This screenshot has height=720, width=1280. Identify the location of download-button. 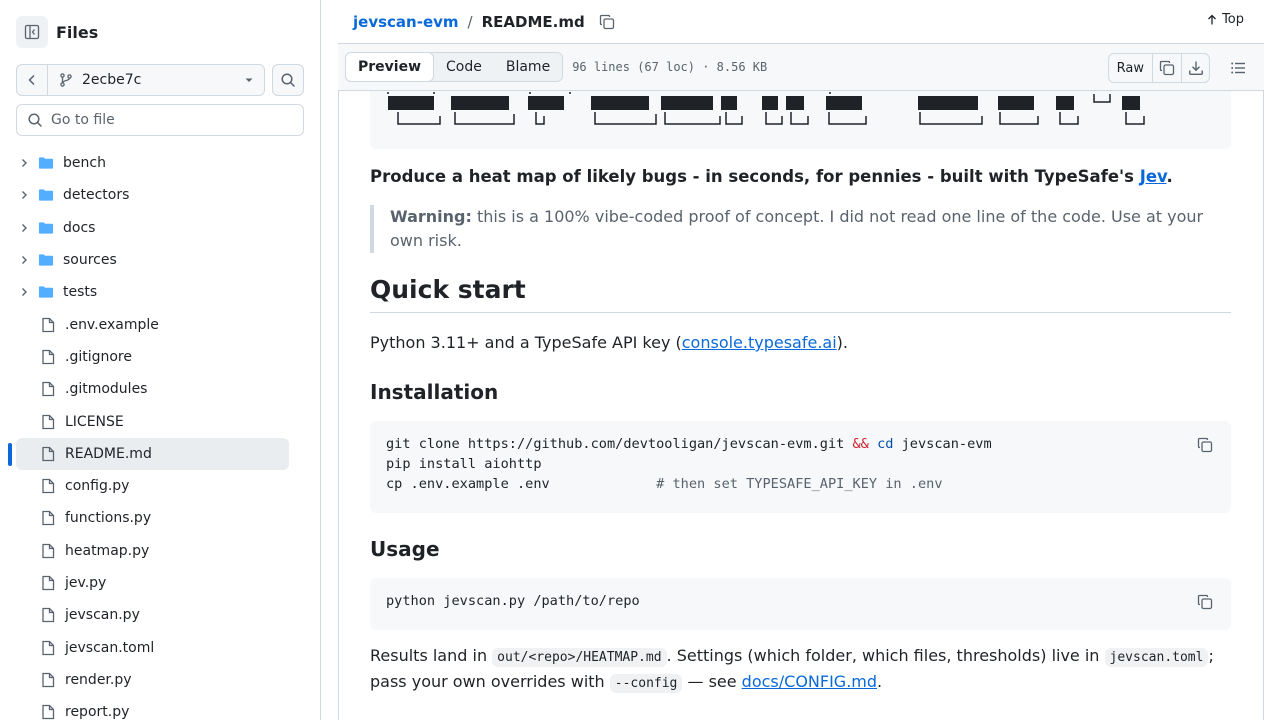
(1195, 68).